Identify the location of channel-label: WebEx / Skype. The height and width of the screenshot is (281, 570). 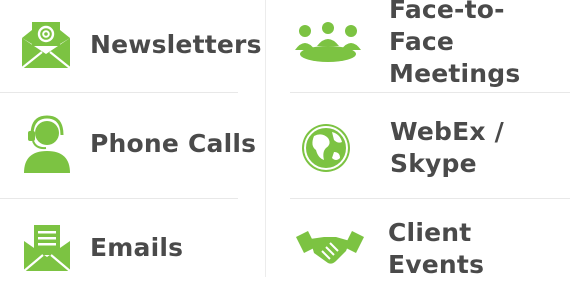
(447, 147).